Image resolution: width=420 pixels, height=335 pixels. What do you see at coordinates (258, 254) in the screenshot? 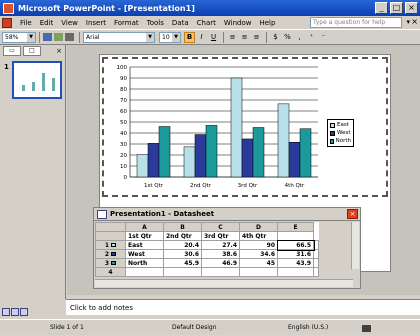
I see `data-cell: 34.6` at bounding box center [258, 254].